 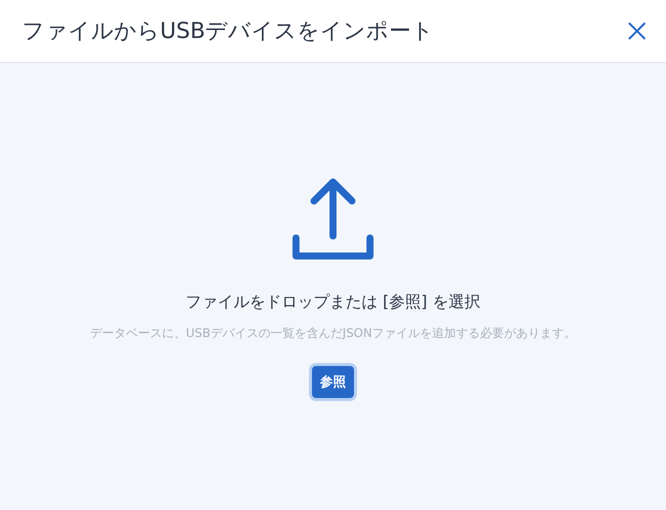 I want to click on dialog-title: ファイルからUSBデバイスをインポート, so click(x=228, y=32).